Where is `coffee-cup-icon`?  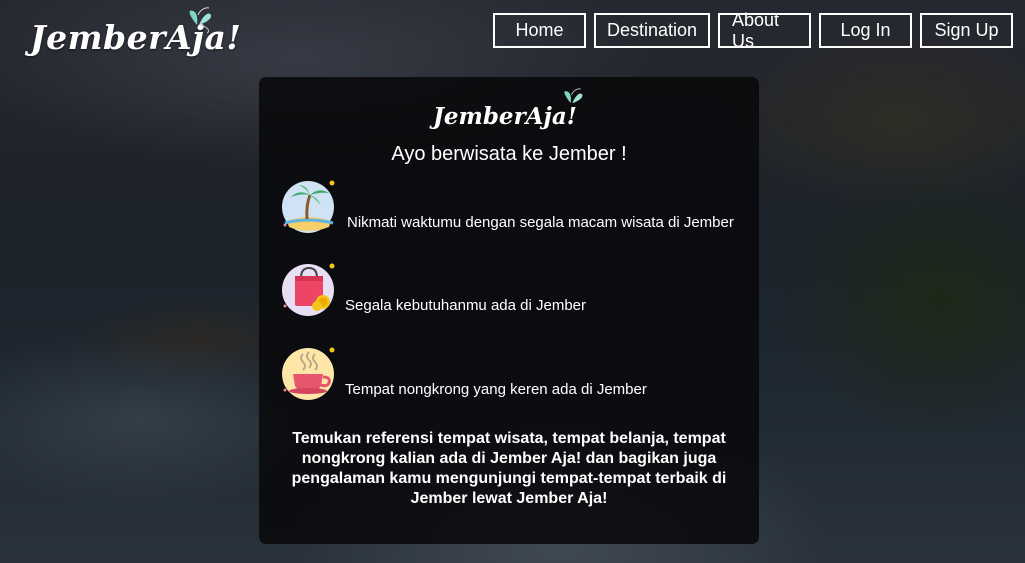
coffee-cup-icon is located at coordinates (308, 373).